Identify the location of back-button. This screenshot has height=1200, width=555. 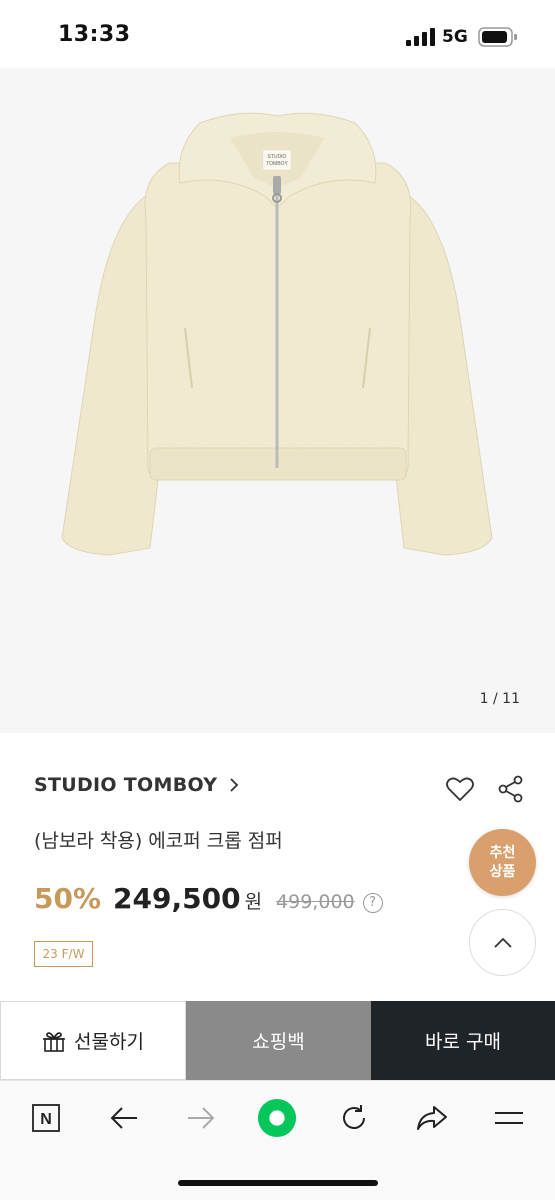
(124, 1118).